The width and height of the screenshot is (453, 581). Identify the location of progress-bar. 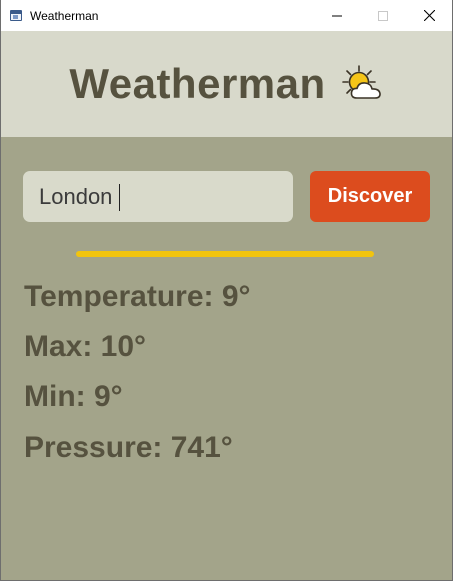
(225, 254).